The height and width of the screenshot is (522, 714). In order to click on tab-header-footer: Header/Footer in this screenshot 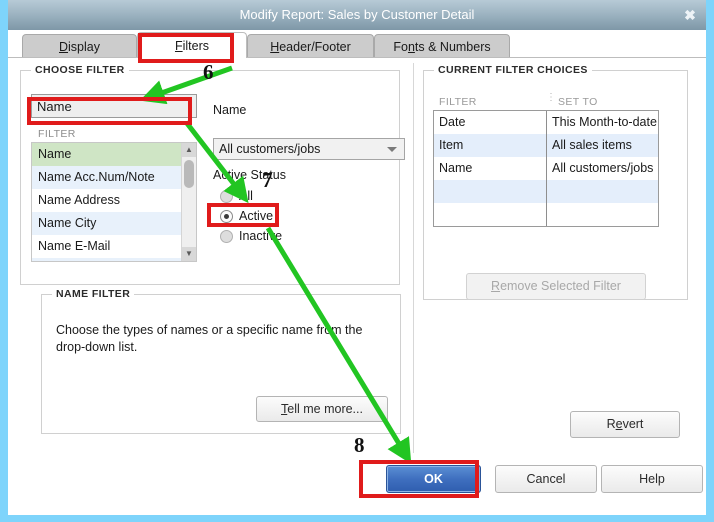, I will do `click(310, 46)`.